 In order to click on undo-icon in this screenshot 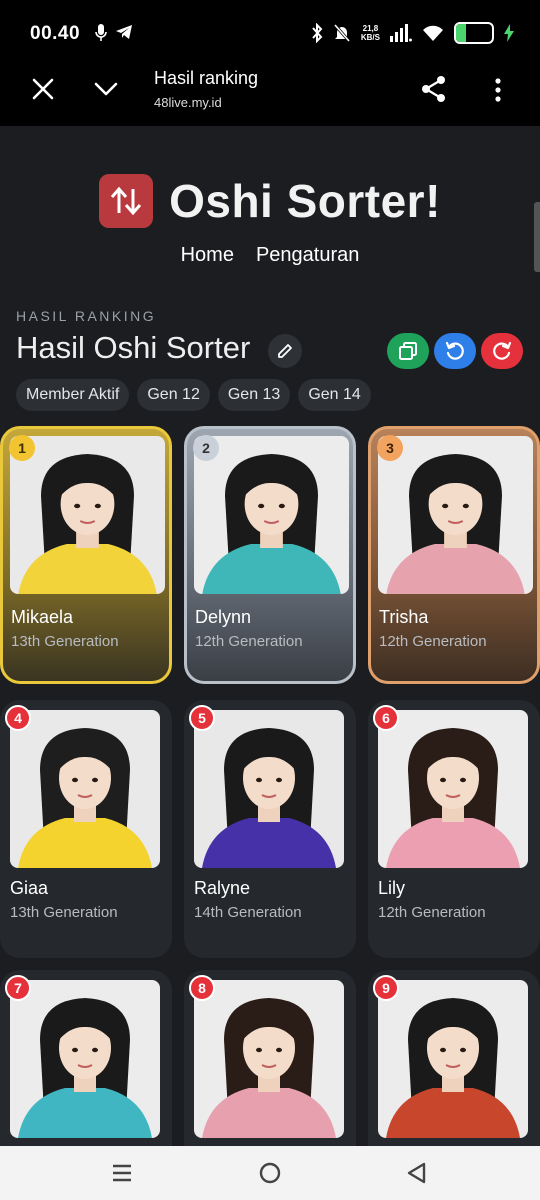, I will do `click(454, 350)`.